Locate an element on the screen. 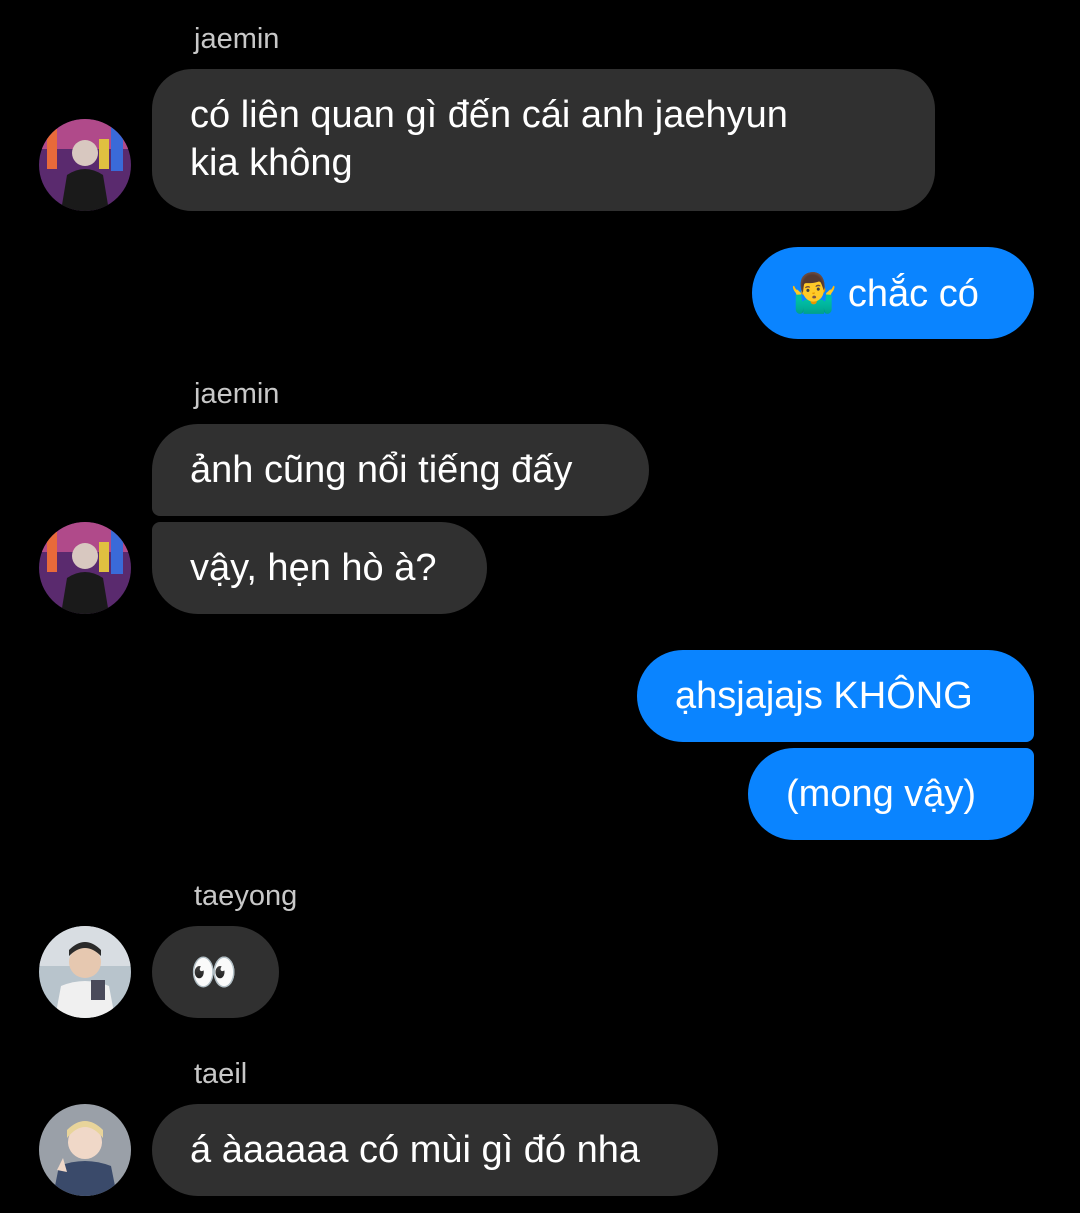  message-text: ảnh cũng nổi tiếng đấy is located at coordinates (381, 470).